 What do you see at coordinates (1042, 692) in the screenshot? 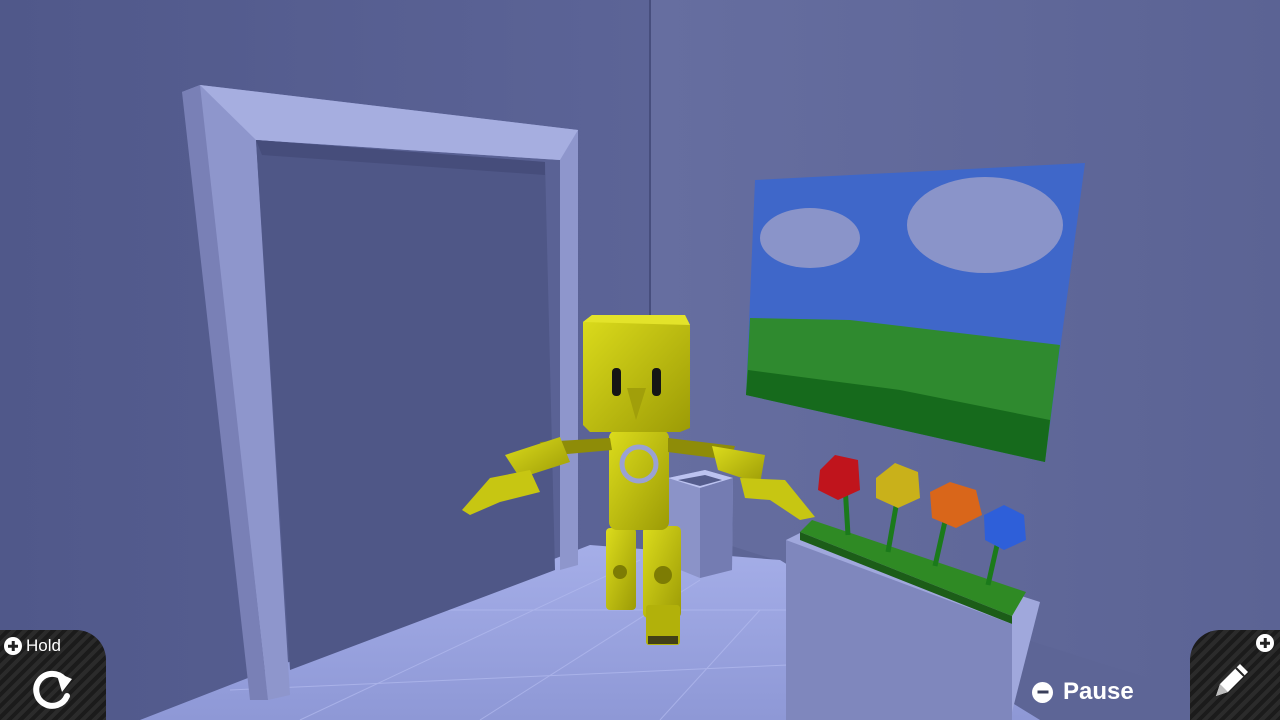
I see `minus-icon` at bounding box center [1042, 692].